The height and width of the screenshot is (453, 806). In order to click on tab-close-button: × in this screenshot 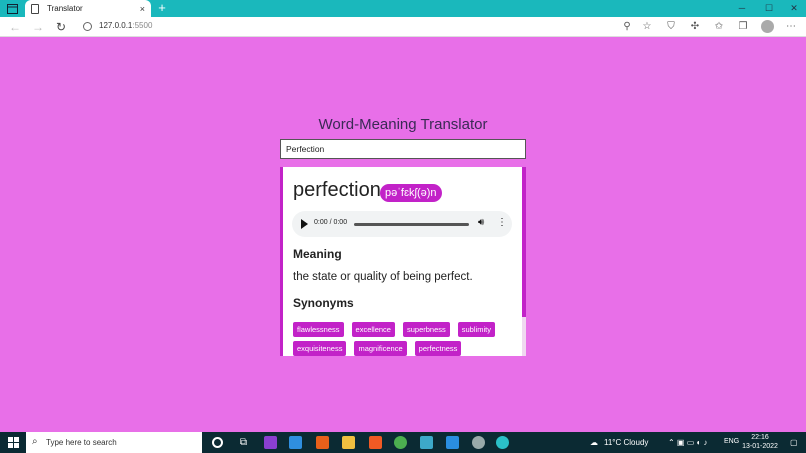, I will do `click(142, 9)`.